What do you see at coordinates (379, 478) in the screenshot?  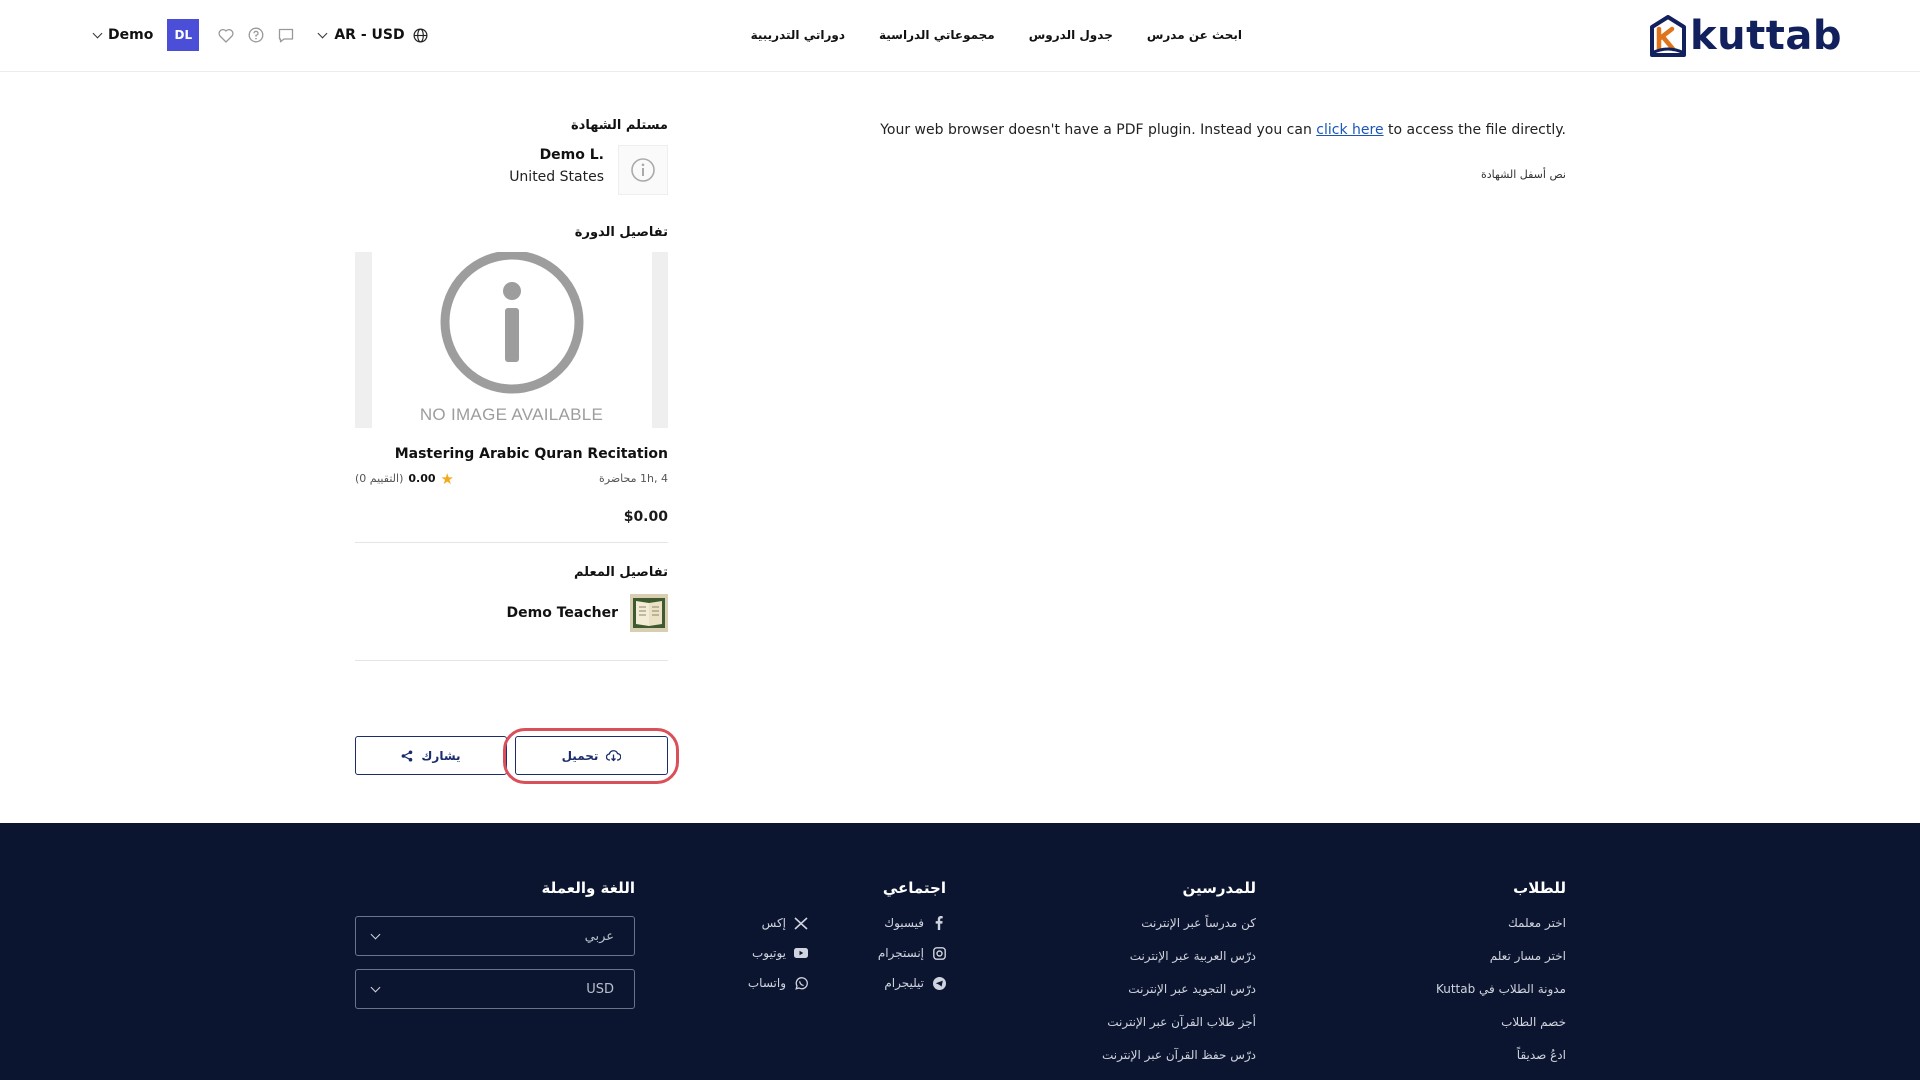 I see `rating-count: (0 التقييم)` at bounding box center [379, 478].